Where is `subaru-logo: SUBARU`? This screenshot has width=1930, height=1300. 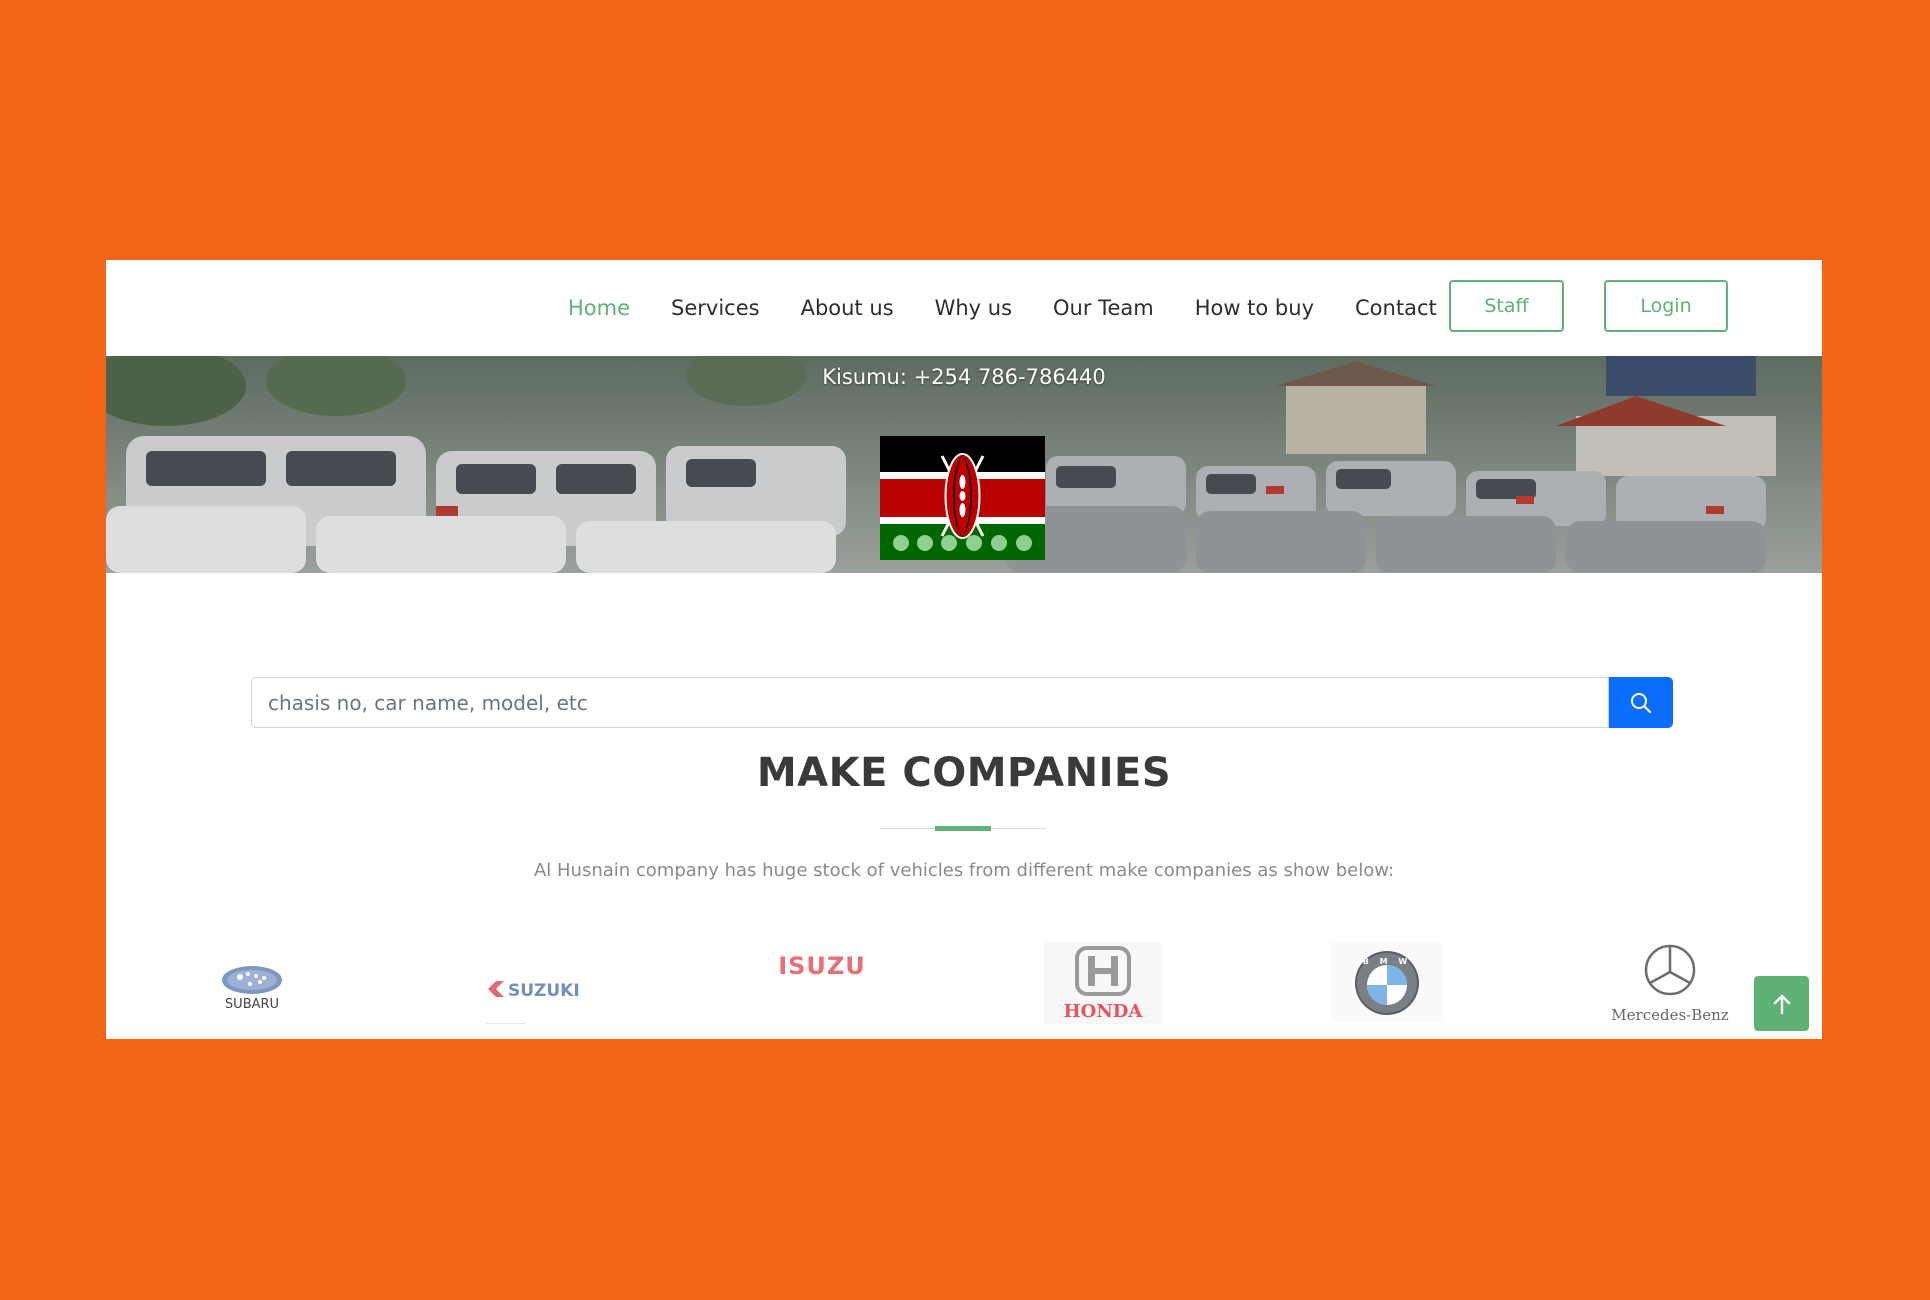 subaru-logo: SUBARU is located at coordinates (253, 986).